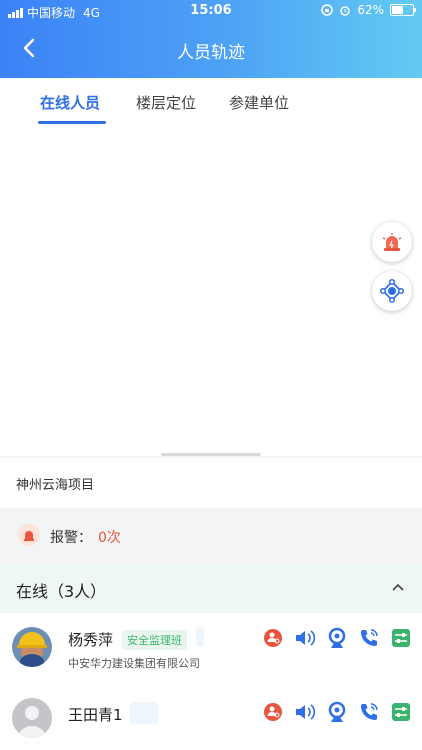 Image resolution: width=422 pixels, height=750 pixels. I want to click on alarm-label: 报警：, so click(71, 538).